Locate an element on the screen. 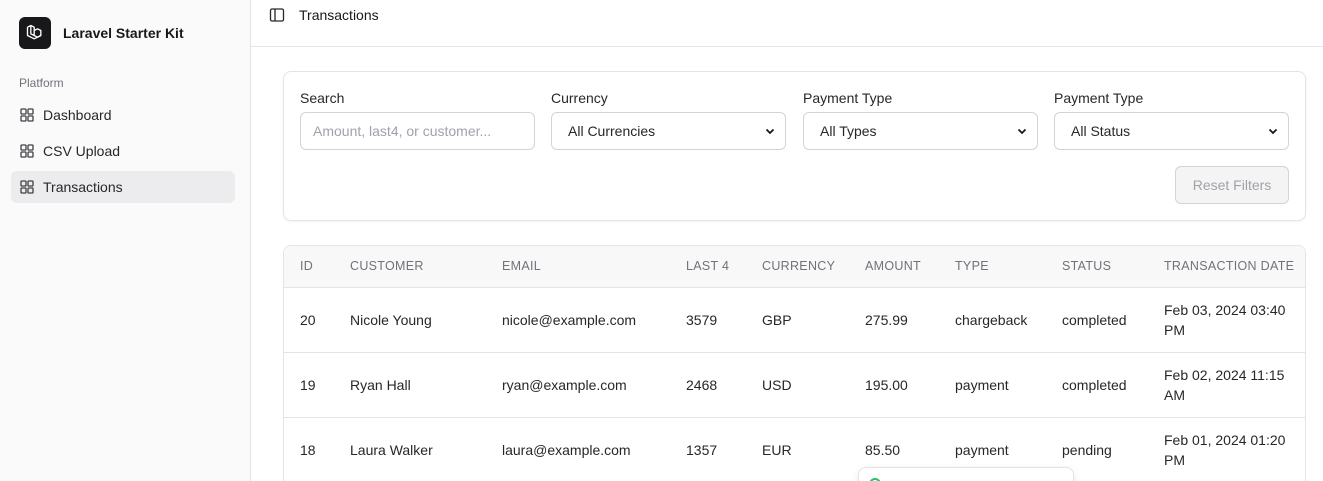  cell-id: 19 is located at coordinates (308, 384).